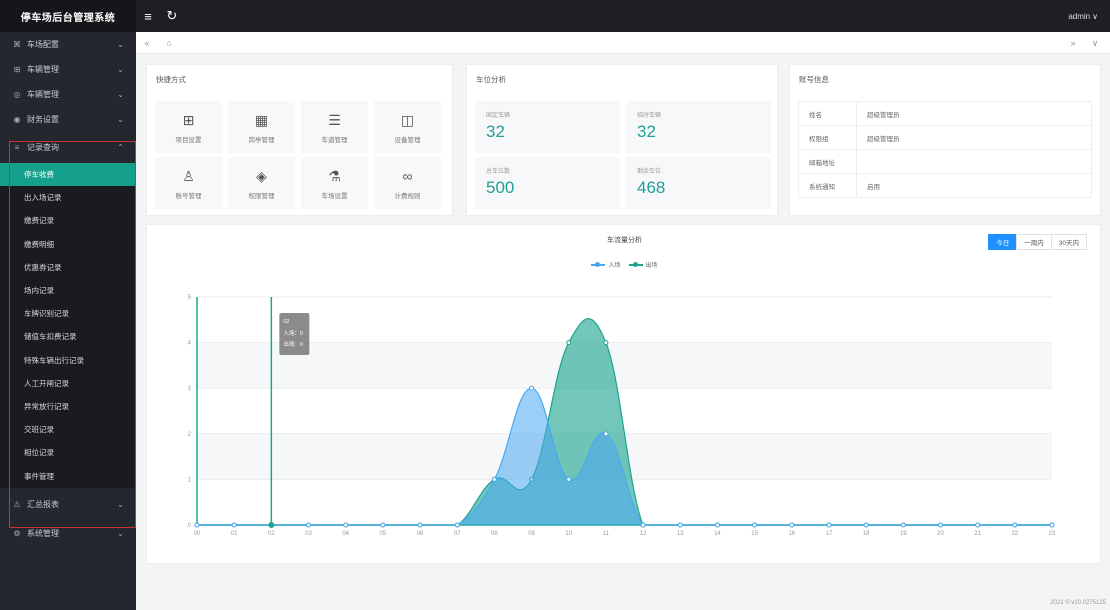  What do you see at coordinates (407, 183) in the screenshot?
I see `quick-tile-billing-rules: ∞ 计费规则` at bounding box center [407, 183].